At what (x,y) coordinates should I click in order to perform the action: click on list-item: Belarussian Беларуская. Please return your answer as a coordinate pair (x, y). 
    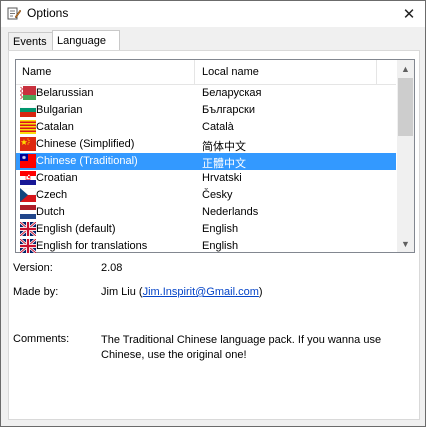
    Looking at the image, I should click on (206, 93).